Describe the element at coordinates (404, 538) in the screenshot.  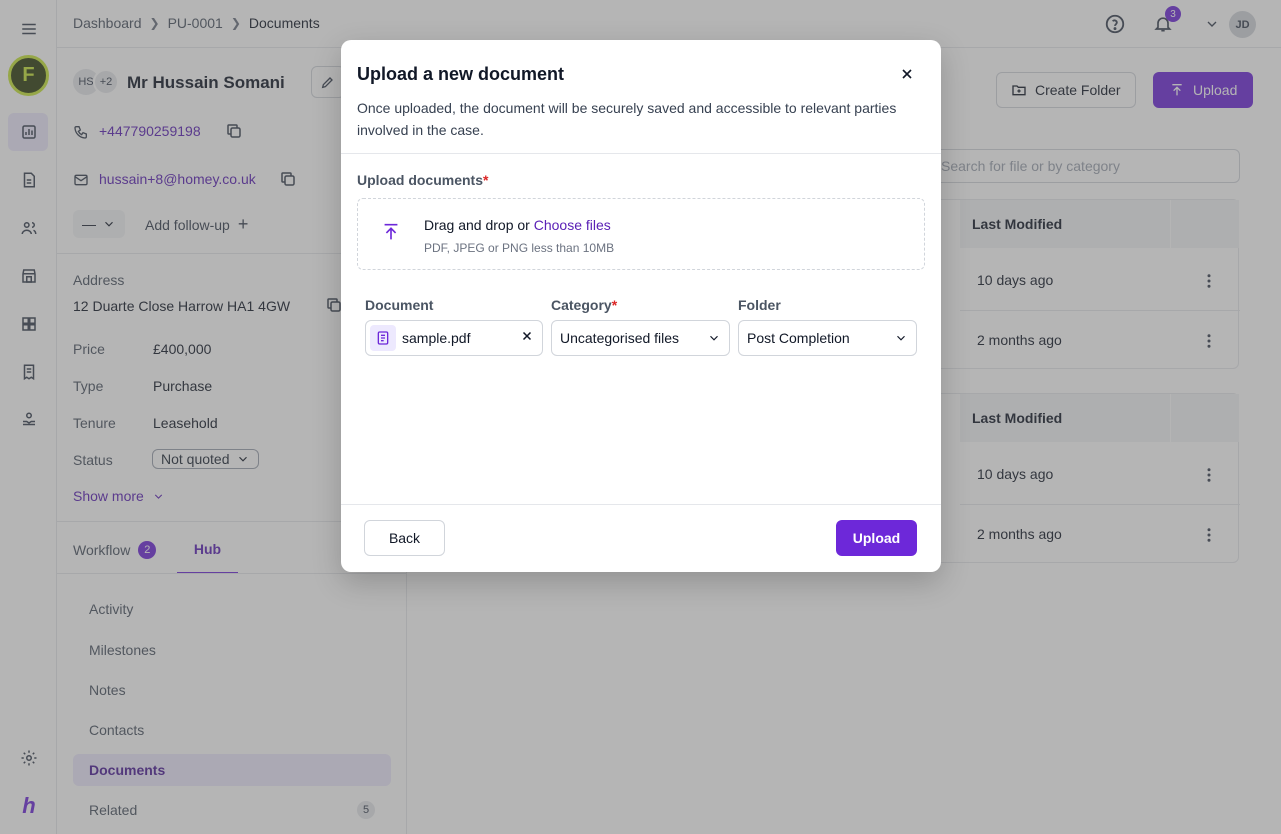
I see `back-button: Back` at that location.